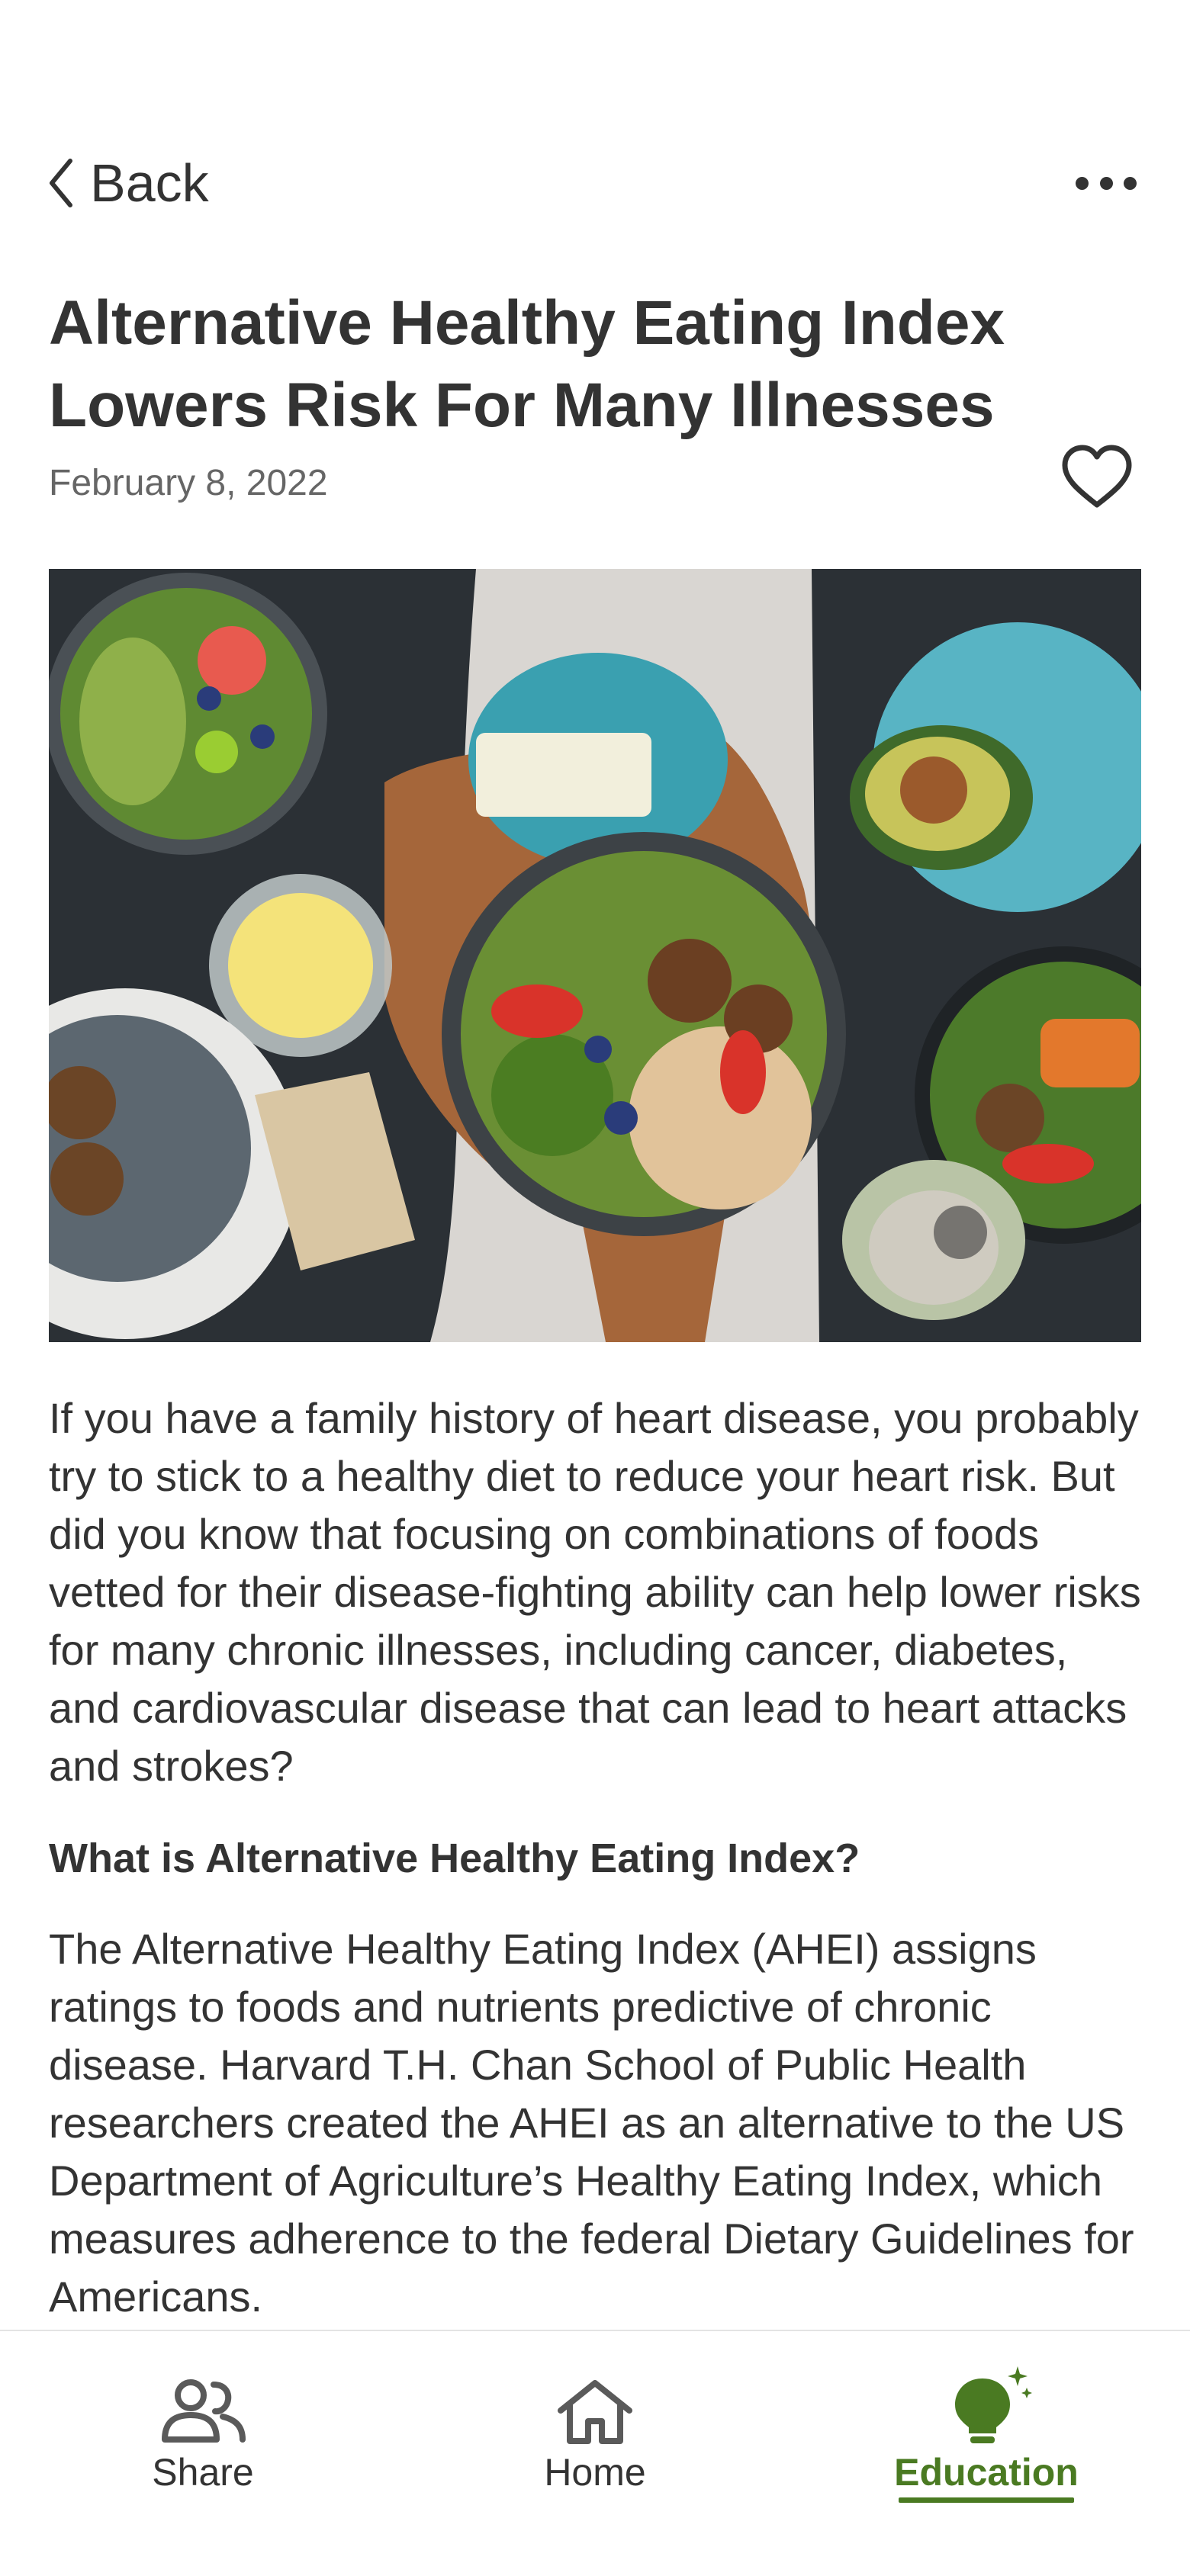 The width and height of the screenshot is (1190, 2576). Describe the element at coordinates (188, 483) in the screenshot. I see `article-date: February 8, 2022` at that location.